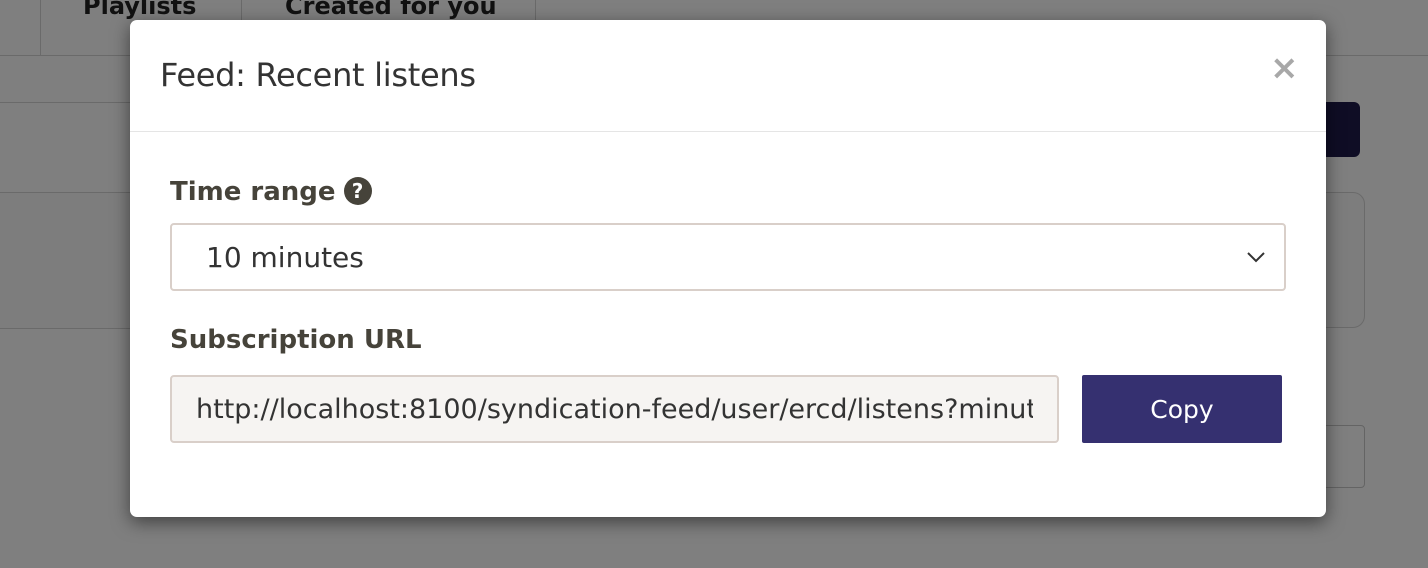  What do you see at coordinates (357, 191) in the screenshot?
I see `help-icon: ?` at bounding box center [357, 191].